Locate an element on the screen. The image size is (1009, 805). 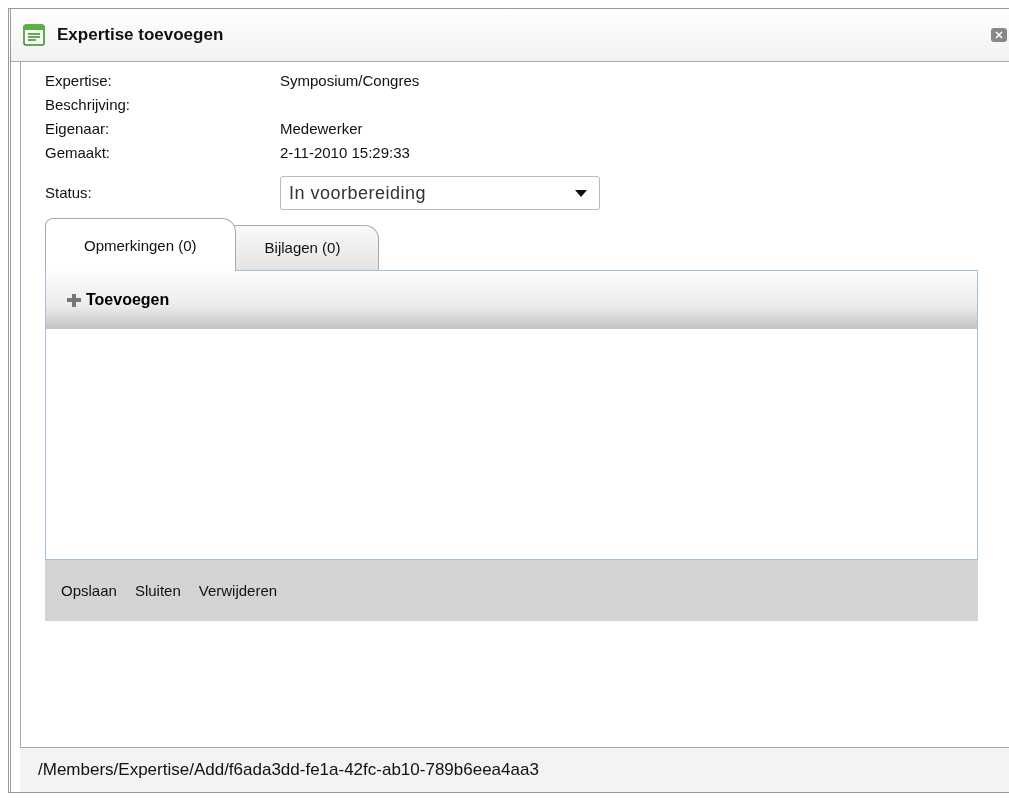
field-label: Beschrijving: is located at coordinates (88, 105).